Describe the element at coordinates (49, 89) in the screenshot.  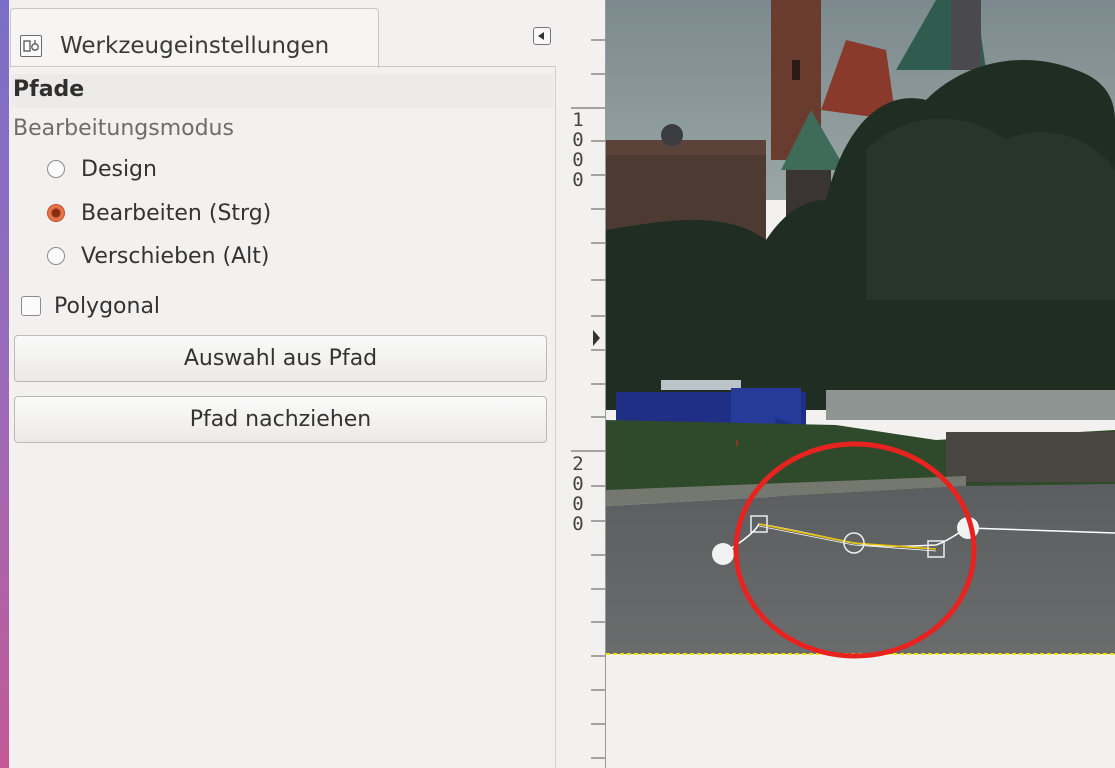
I see `tool-name: Pfade` at that location.